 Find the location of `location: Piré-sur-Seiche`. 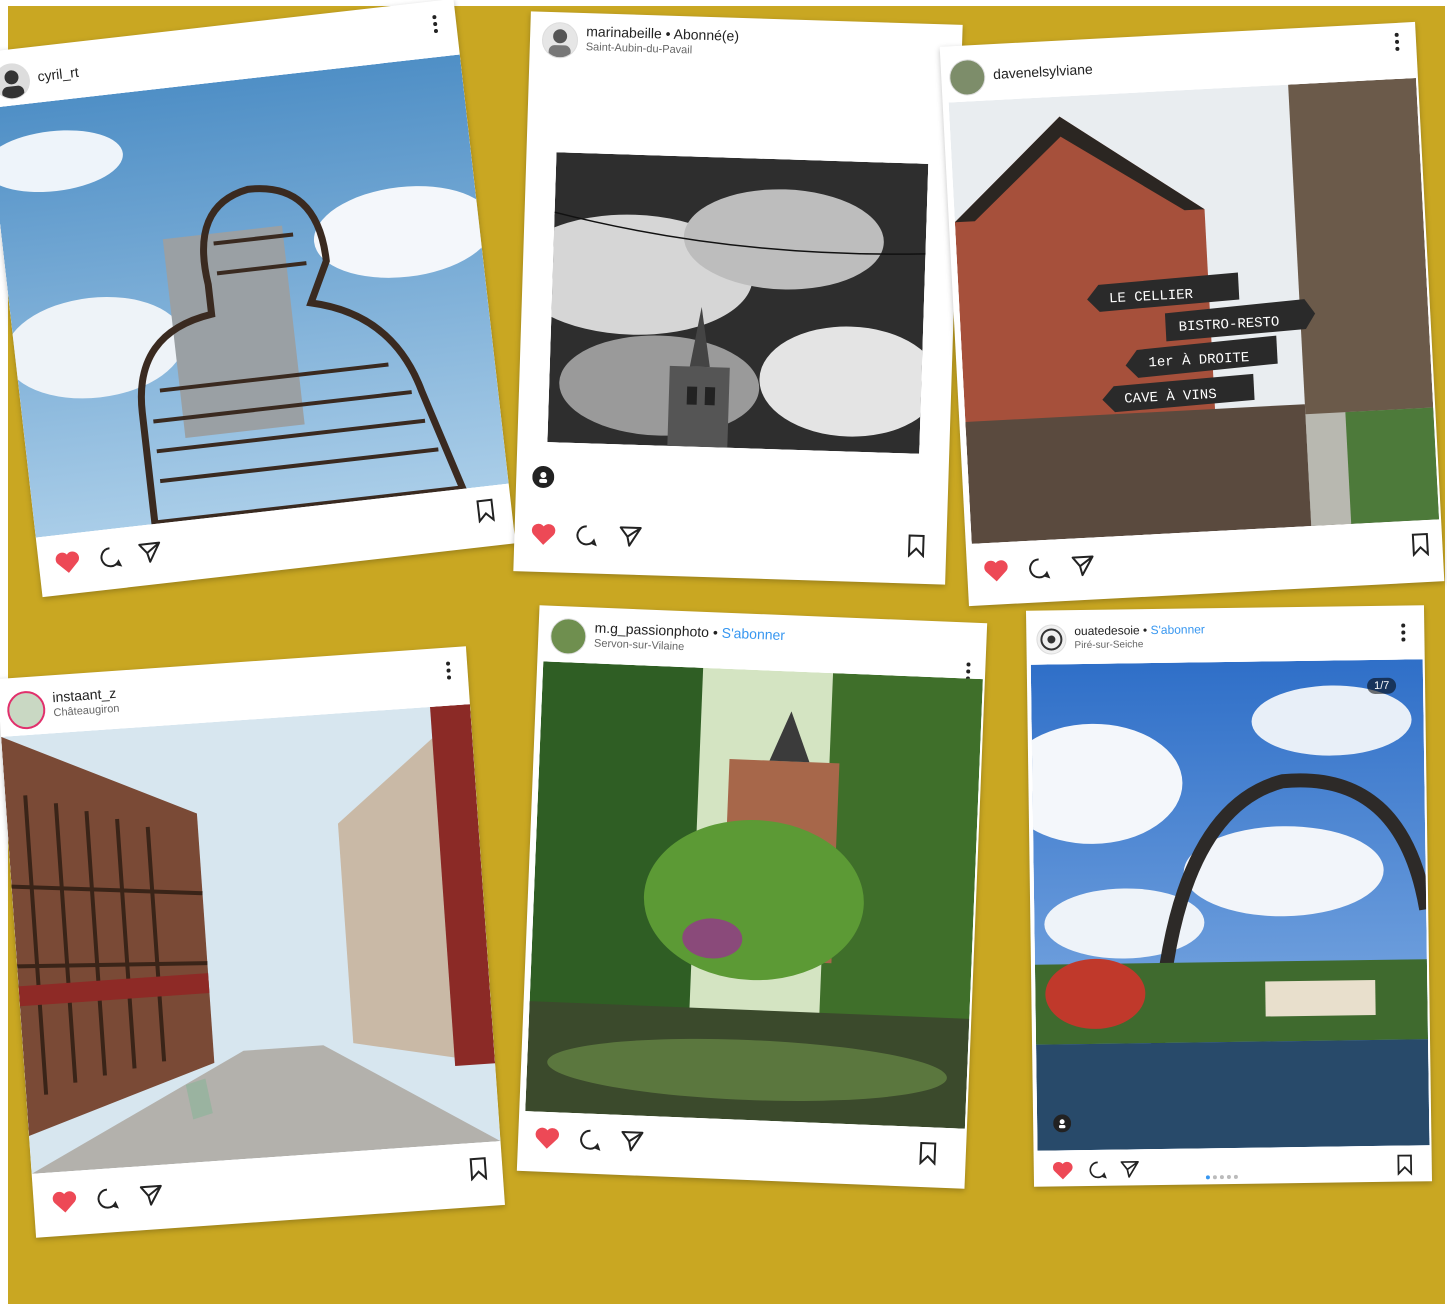

location: Piré-sur-Seiche is located at coordinates (1108, 645).